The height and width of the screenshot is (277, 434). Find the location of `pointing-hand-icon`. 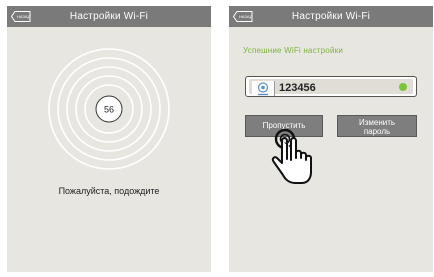

pointing-hand-icon is located at coordinates (291, 156).